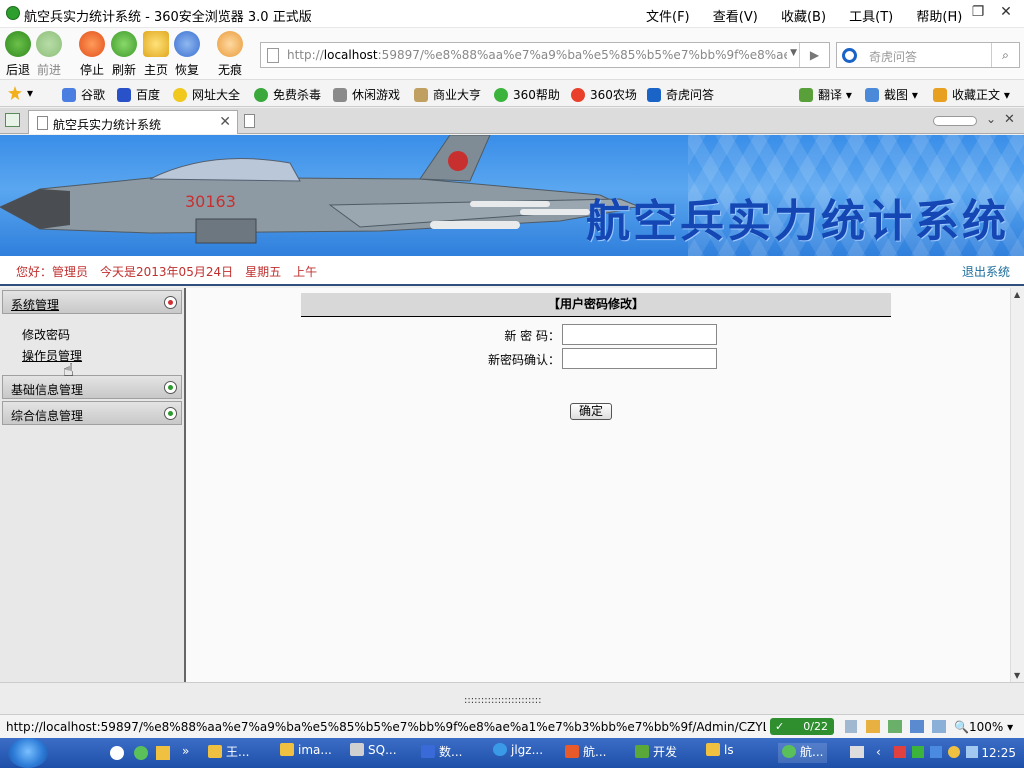  I want to click on scroll-down-icon: ▼, so click(1017, 675).